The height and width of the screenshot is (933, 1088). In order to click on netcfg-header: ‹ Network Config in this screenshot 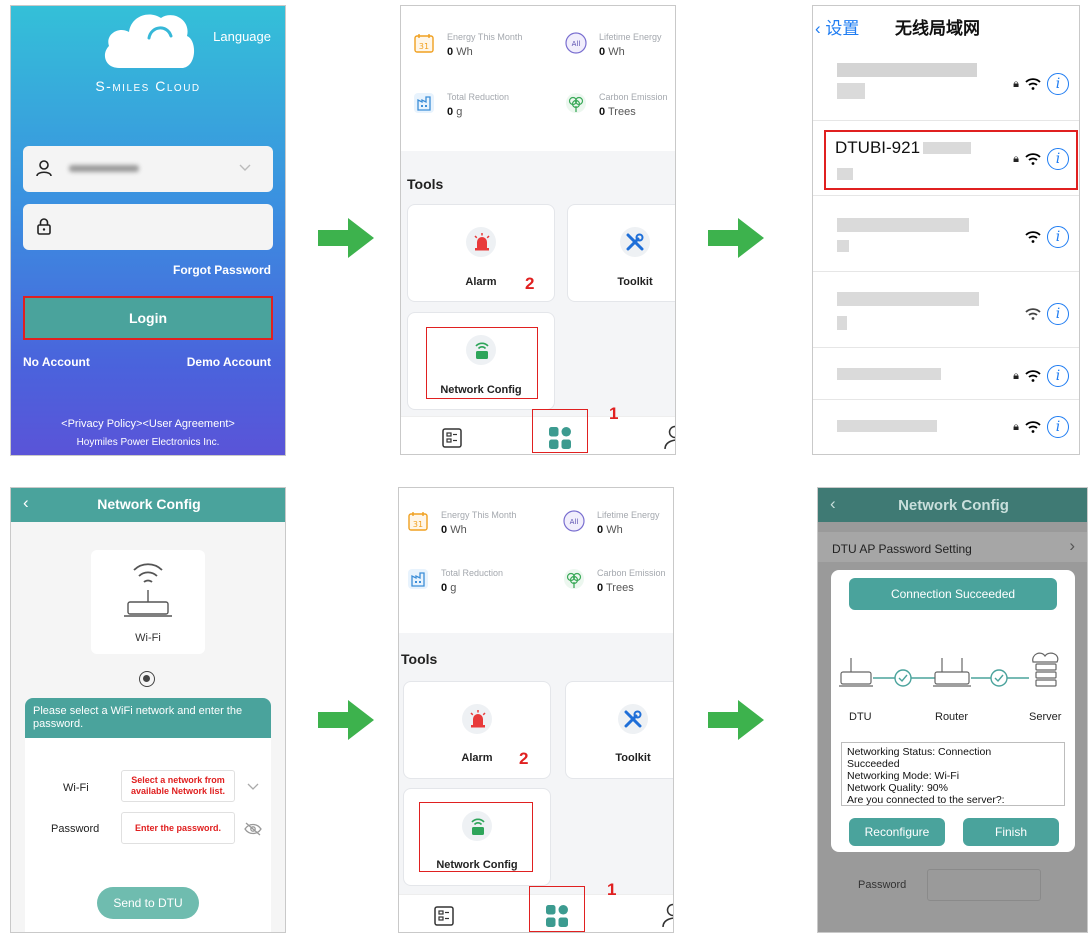, I will do `click(148, 505)`.